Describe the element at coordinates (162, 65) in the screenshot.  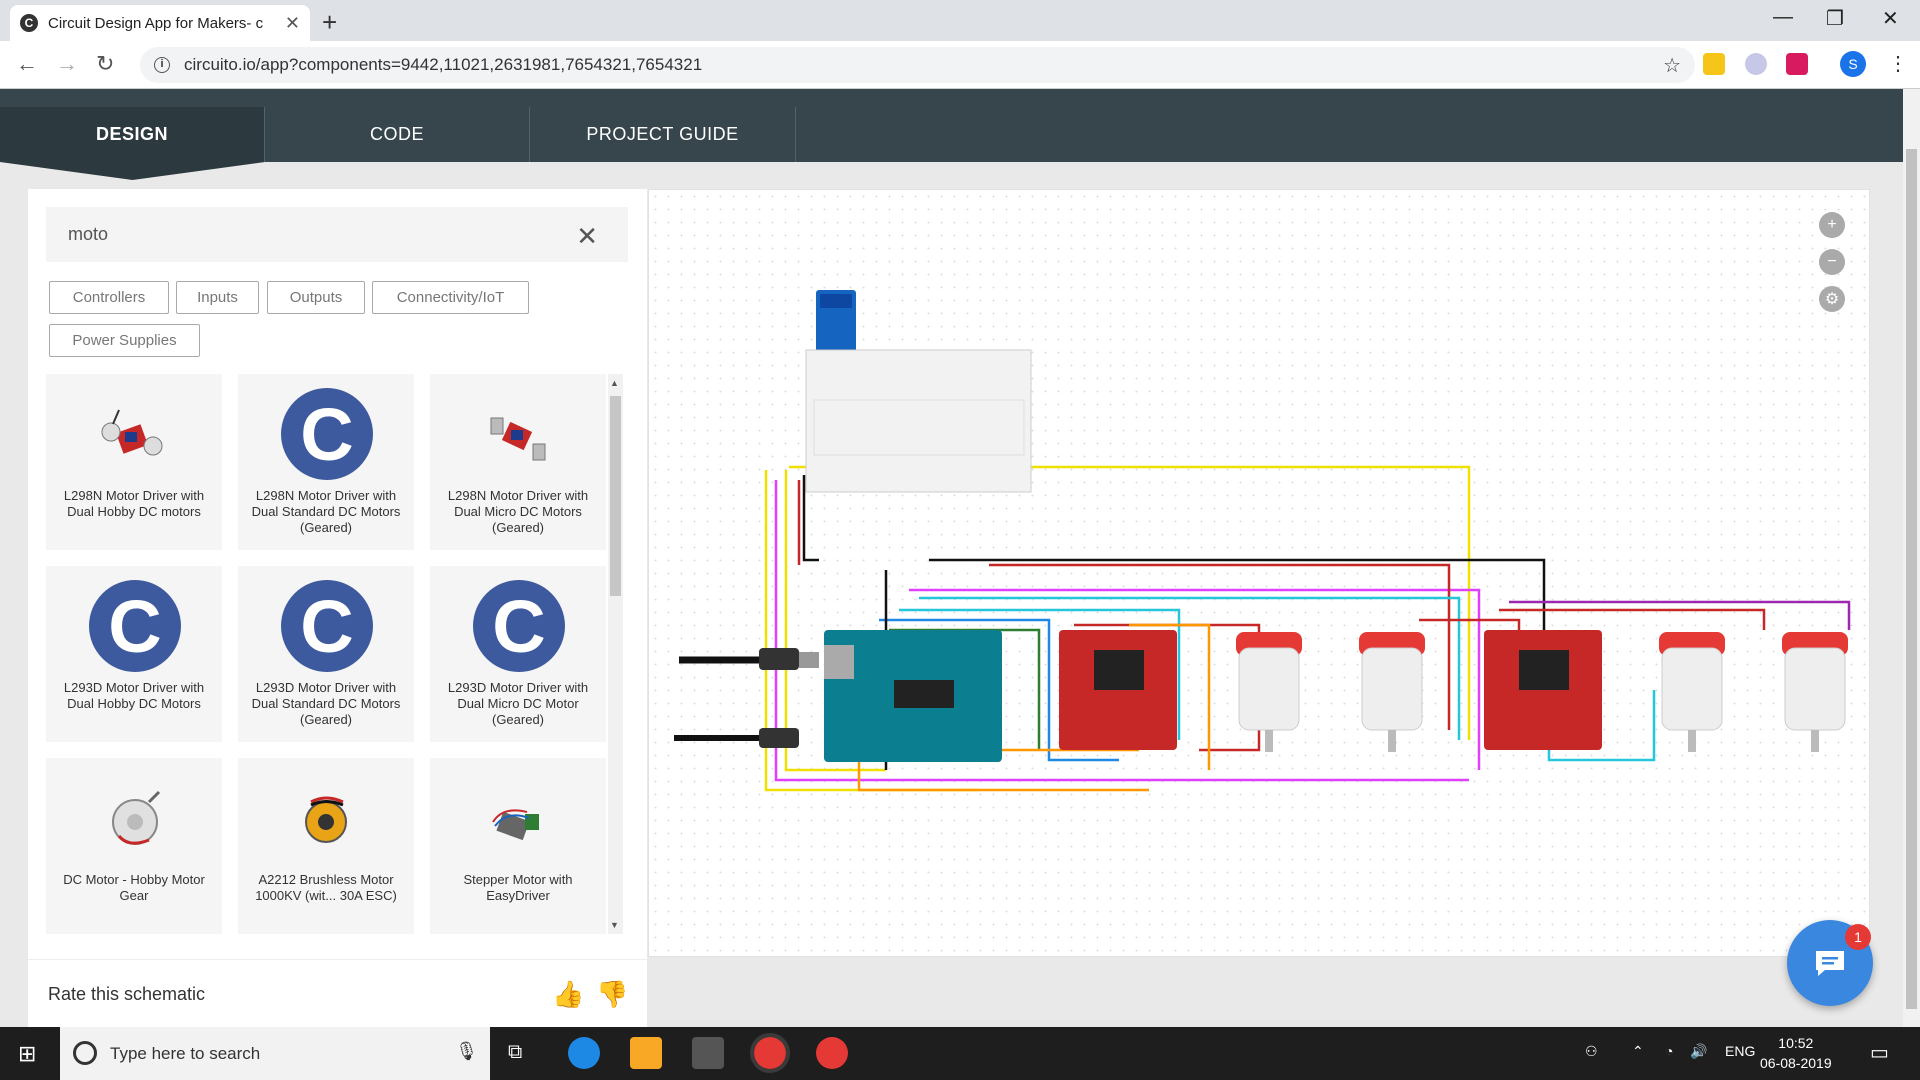
I see `site-info-icon: i` at that location.